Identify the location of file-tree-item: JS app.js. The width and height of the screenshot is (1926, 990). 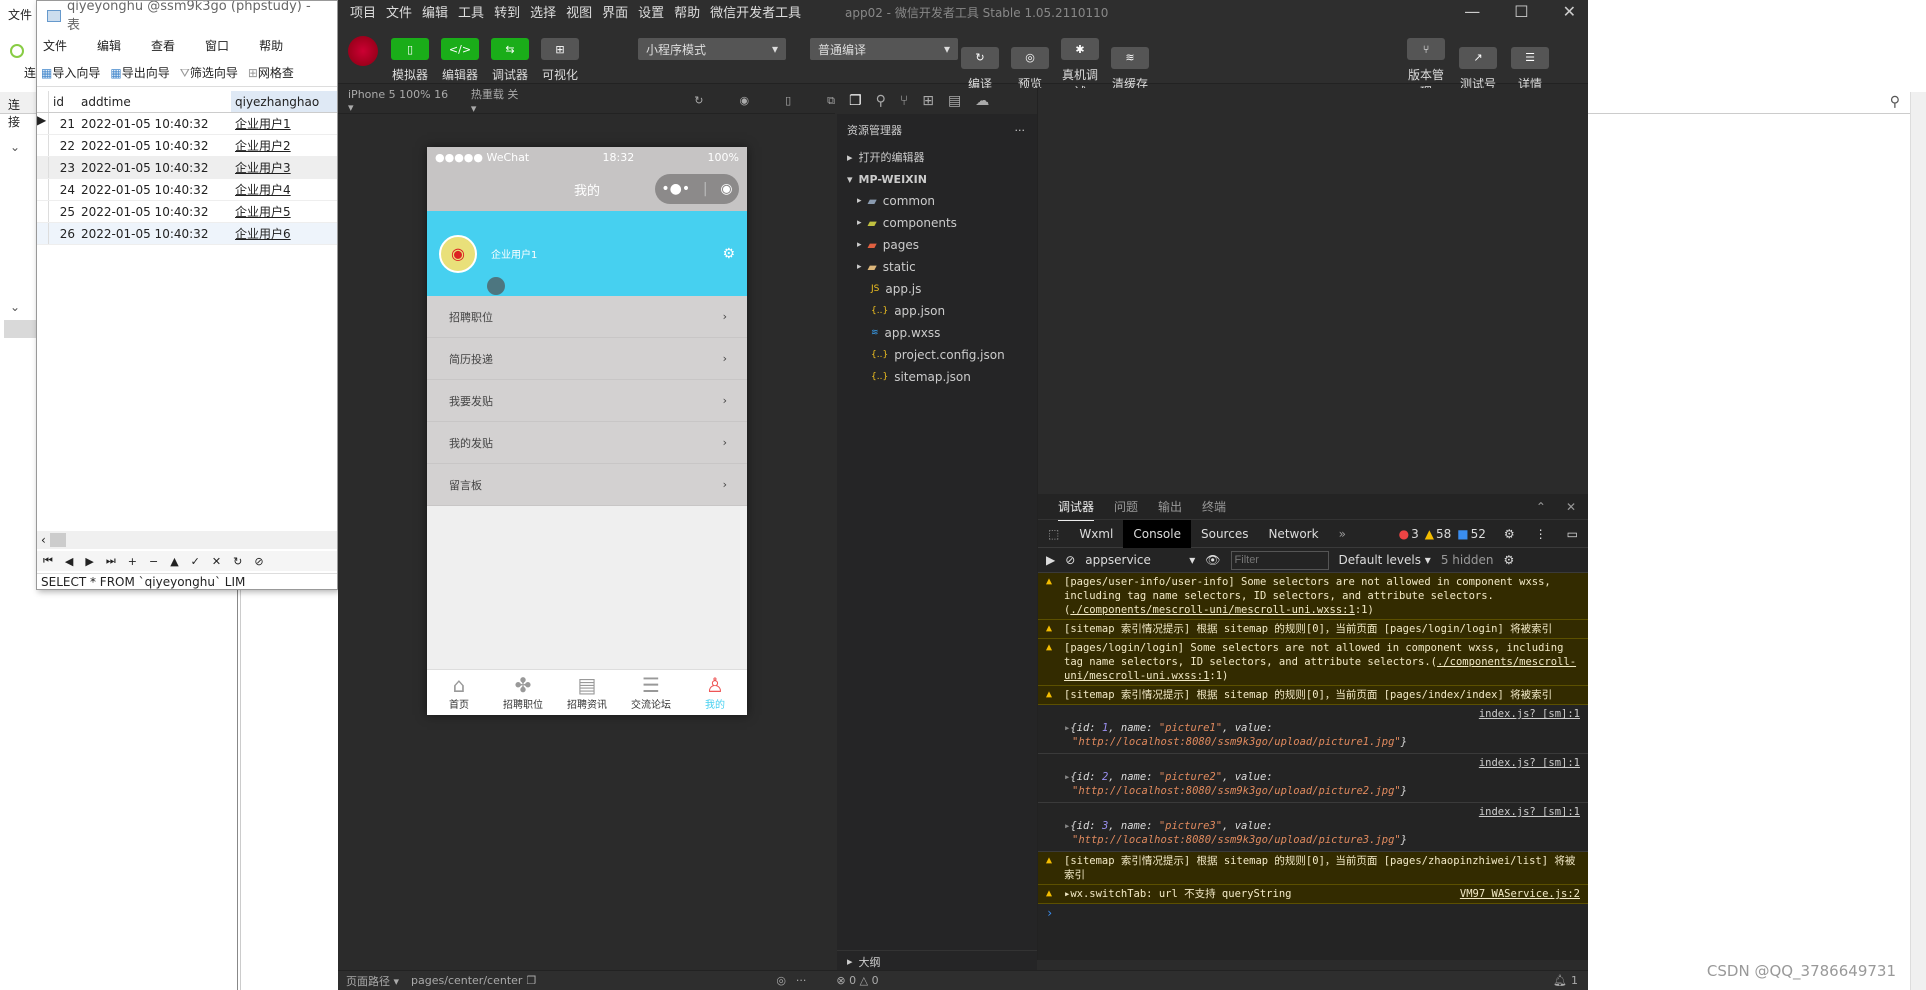
(937, 289).